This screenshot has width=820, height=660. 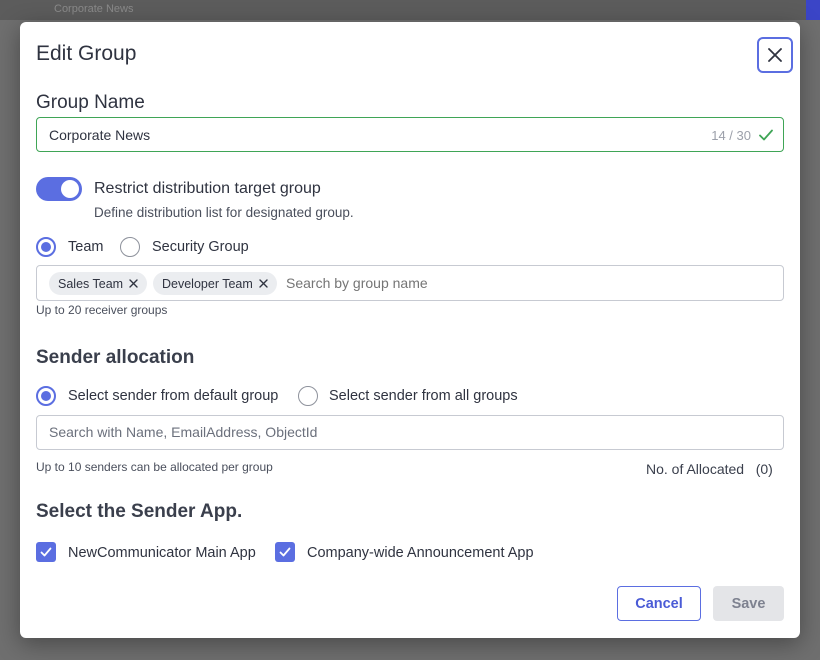 What do you see at coordinates (90, 102) in the screenshot?
I see `group-name-label: Group Name` at bounding box center [90, 102].